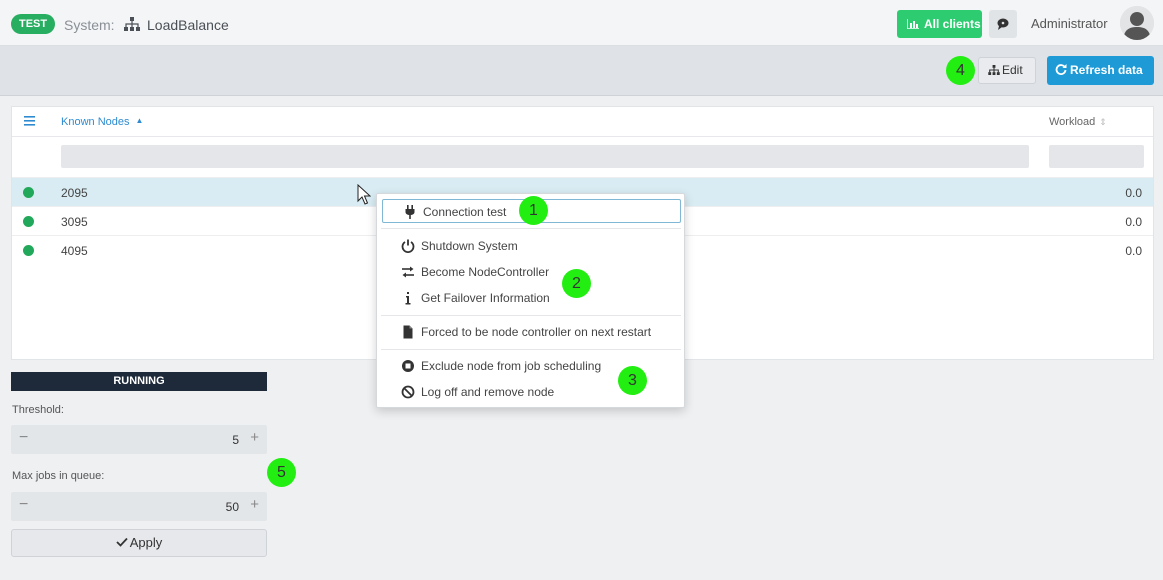 The height and width of the screenshot is (580, 1163). I want to click on workload-filter-input, so click(1096, 156).